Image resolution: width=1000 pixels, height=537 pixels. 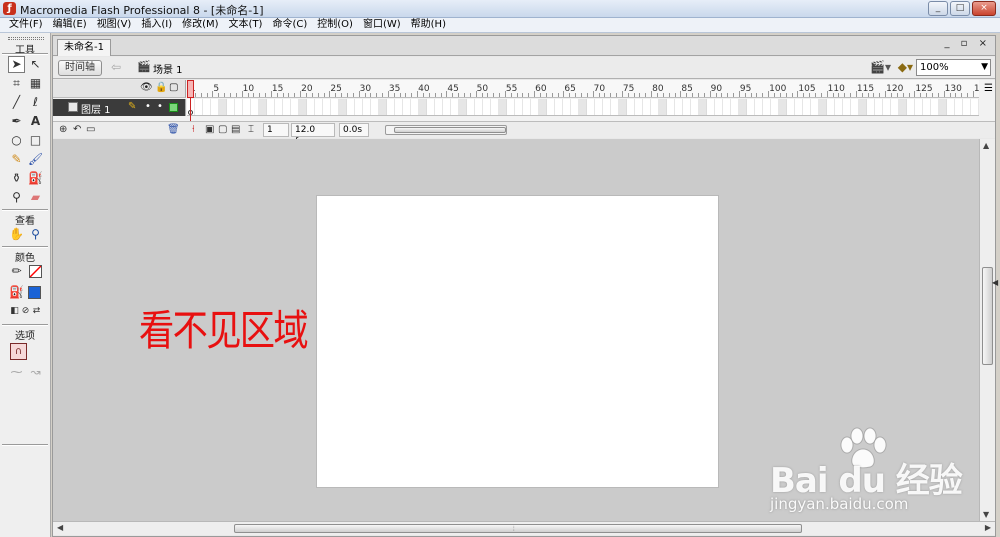 What do you see at coordinates (880, 67) in the screenshot?
I see `edit-scene-icon: 🎬▾` at bounding box center [880, 67].